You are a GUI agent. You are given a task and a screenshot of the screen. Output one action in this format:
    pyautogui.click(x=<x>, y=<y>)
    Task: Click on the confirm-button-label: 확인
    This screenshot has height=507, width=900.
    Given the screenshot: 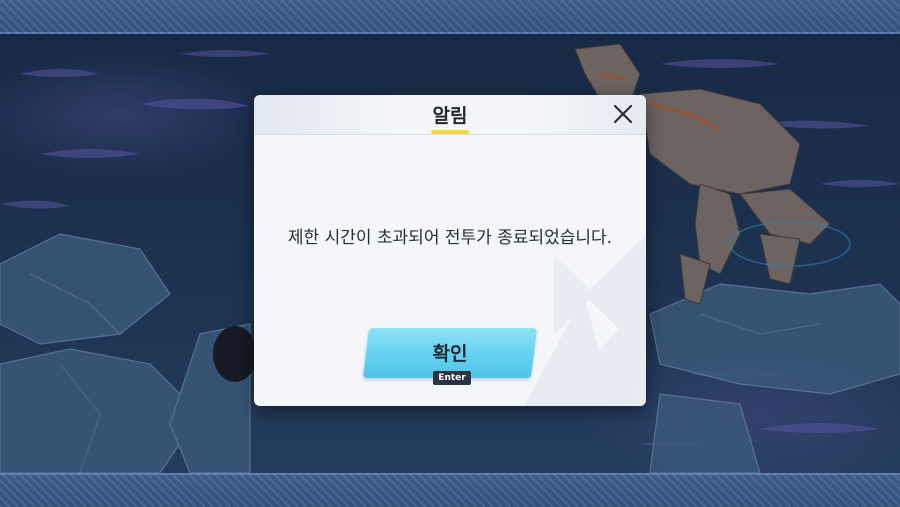 What is the action you would take?
    pyautogui.click(x=450, y=354)
    